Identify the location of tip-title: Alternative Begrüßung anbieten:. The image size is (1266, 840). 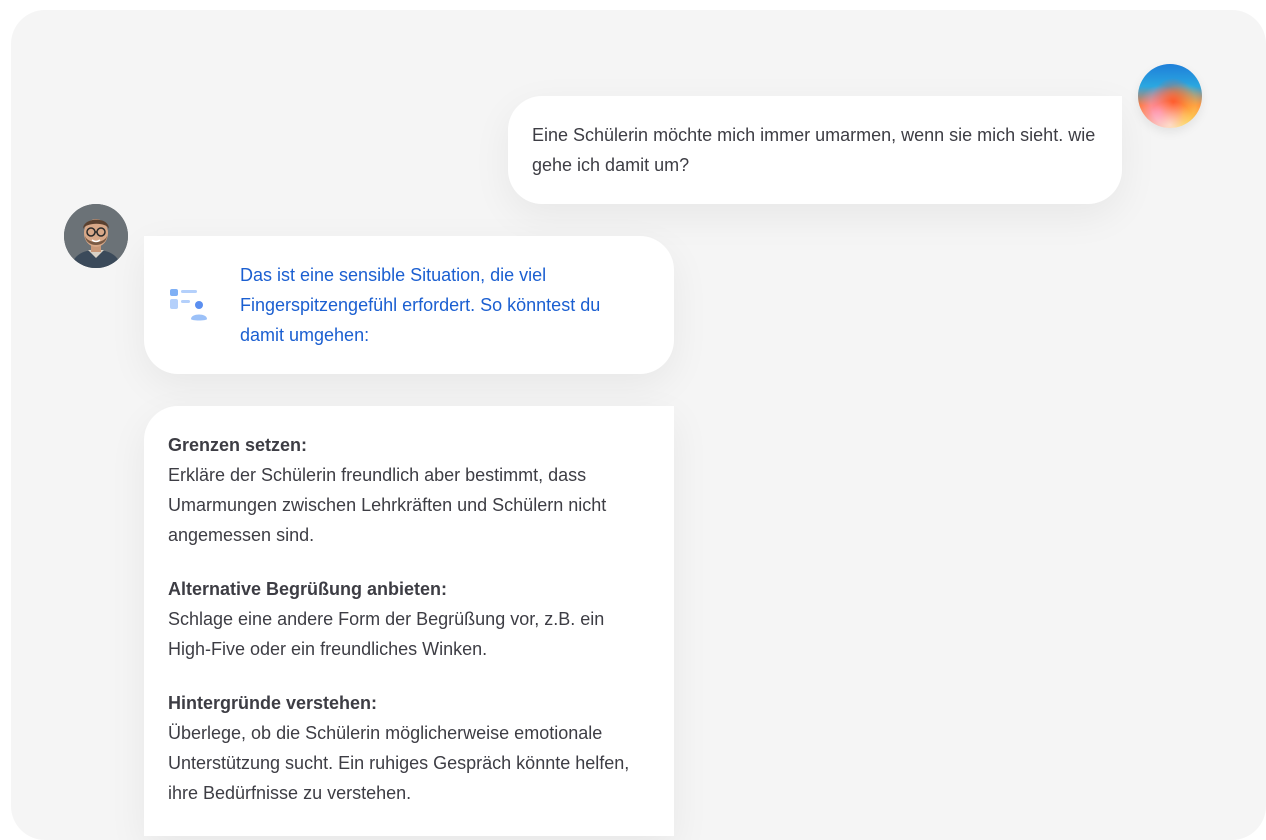
(308, 589).